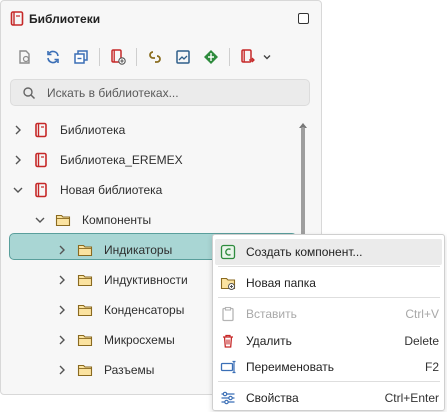 The image size is (447, 412). What do you see at coordinates (248, 57) in the screenshot?
I see `export-icon` at bounding box center [248, 57].